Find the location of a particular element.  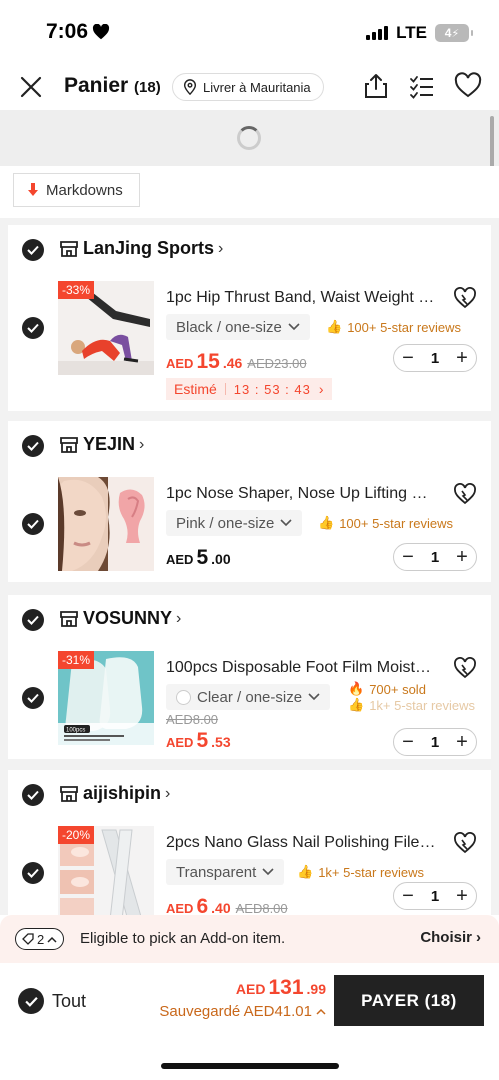

store-name-link: VOSUNNY › is located at coordinates (132, 618).